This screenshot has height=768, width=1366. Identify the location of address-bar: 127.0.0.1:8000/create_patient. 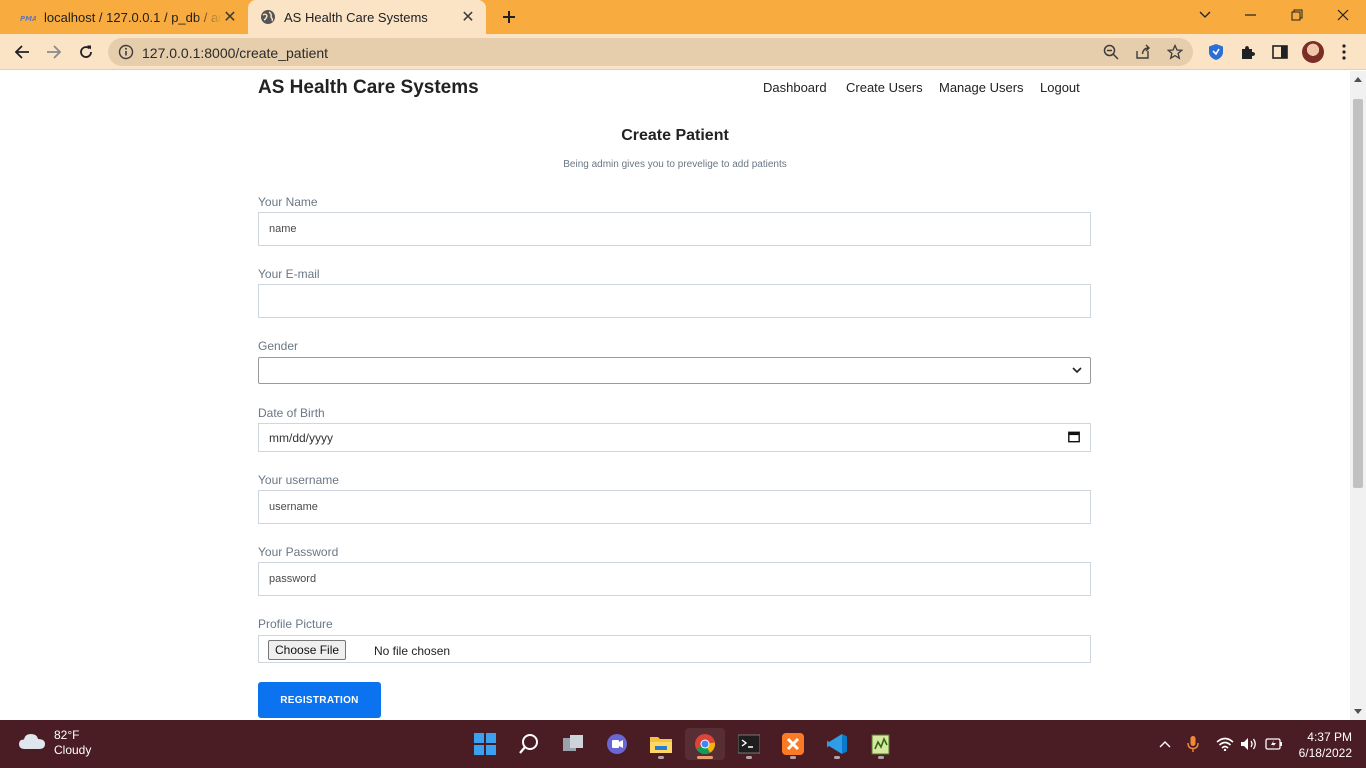
(650, 52).